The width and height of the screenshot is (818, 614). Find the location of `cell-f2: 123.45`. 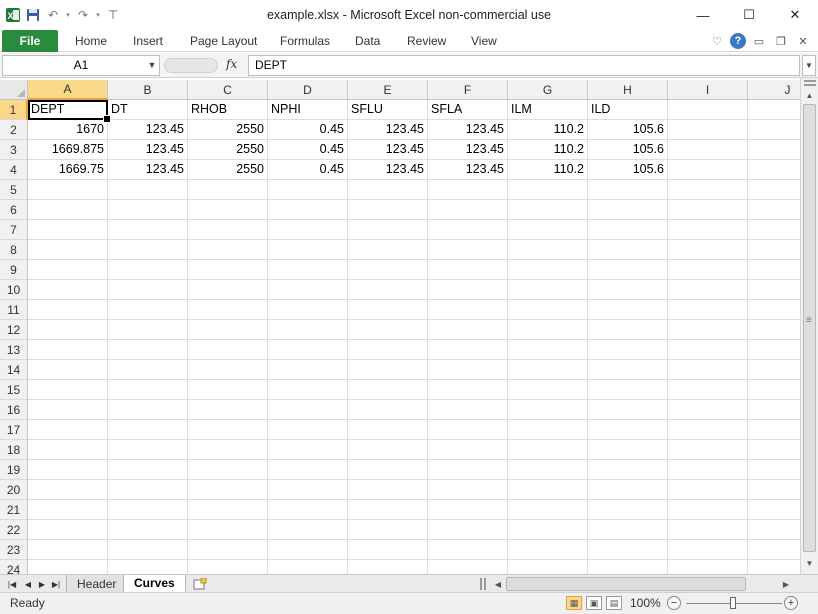

cell-f2: 123.45 is located at coordinates (468, 130).